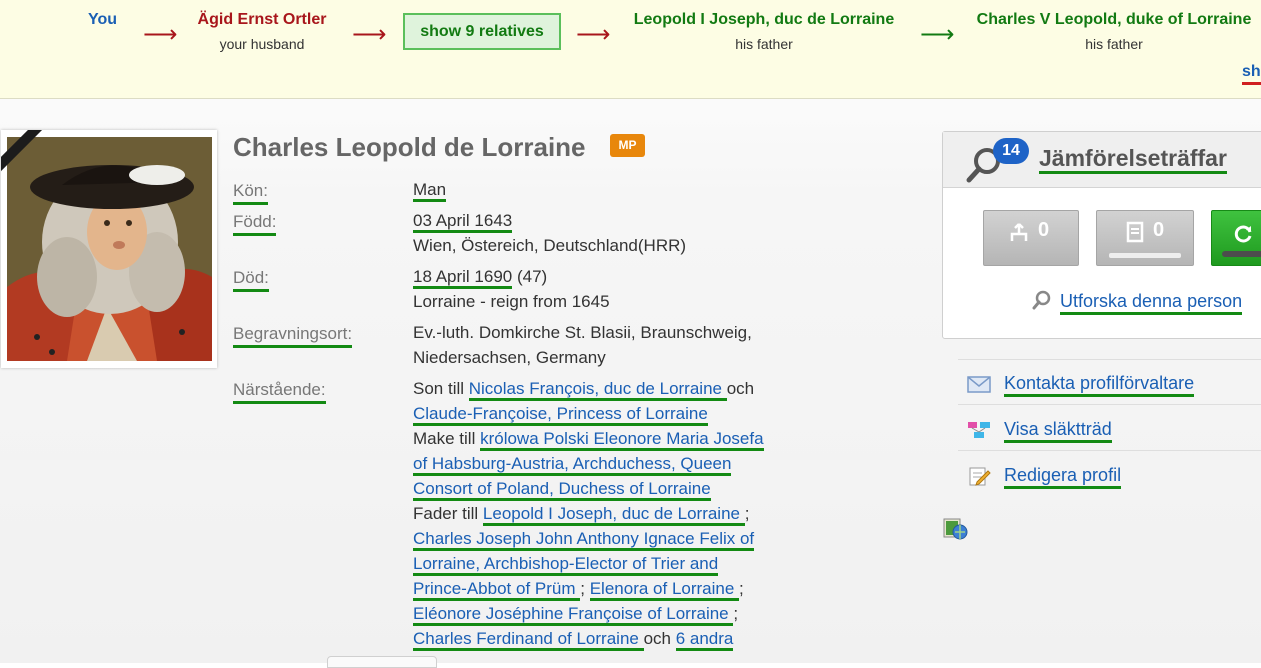 The width and height of the screenshot is (1261, 668). I want to click on explore-search-icon, so click(1041, 300).